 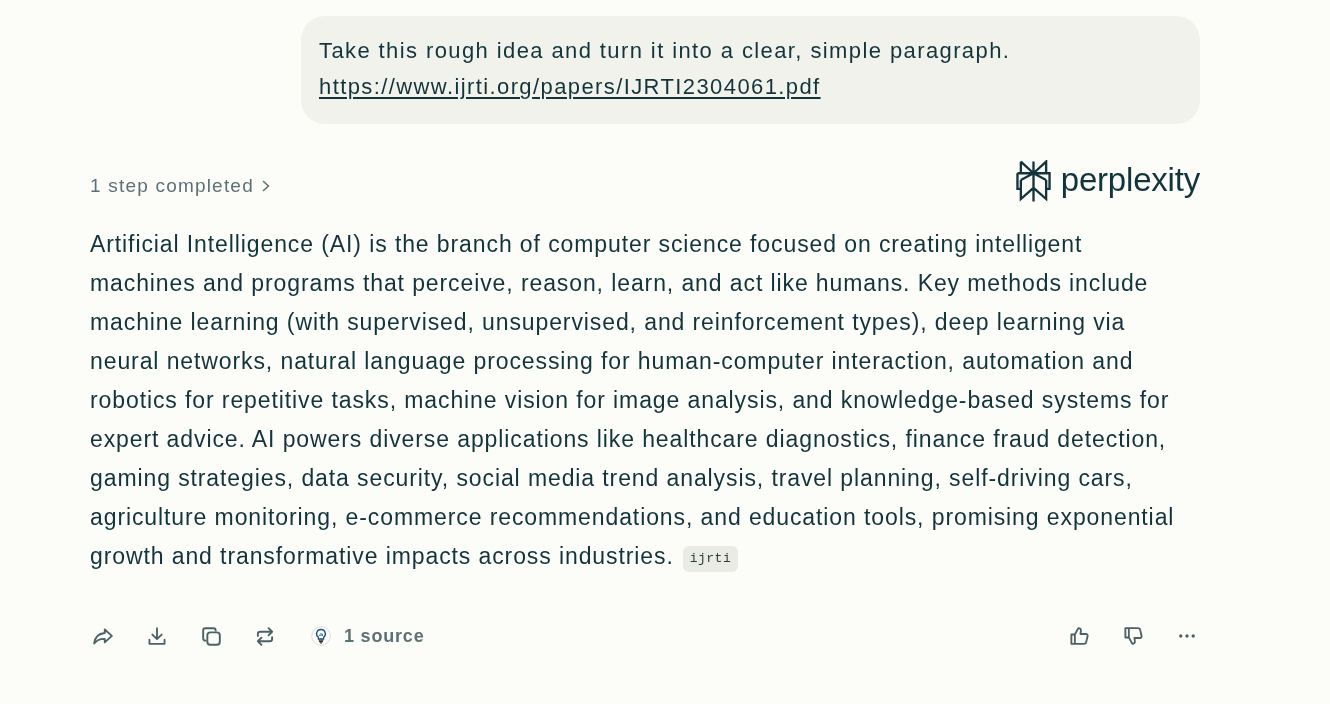 What do you see at coordinates (321, 636) in the screenshot?
I see `lightbulb-icon` at bounding box center [321, 636].